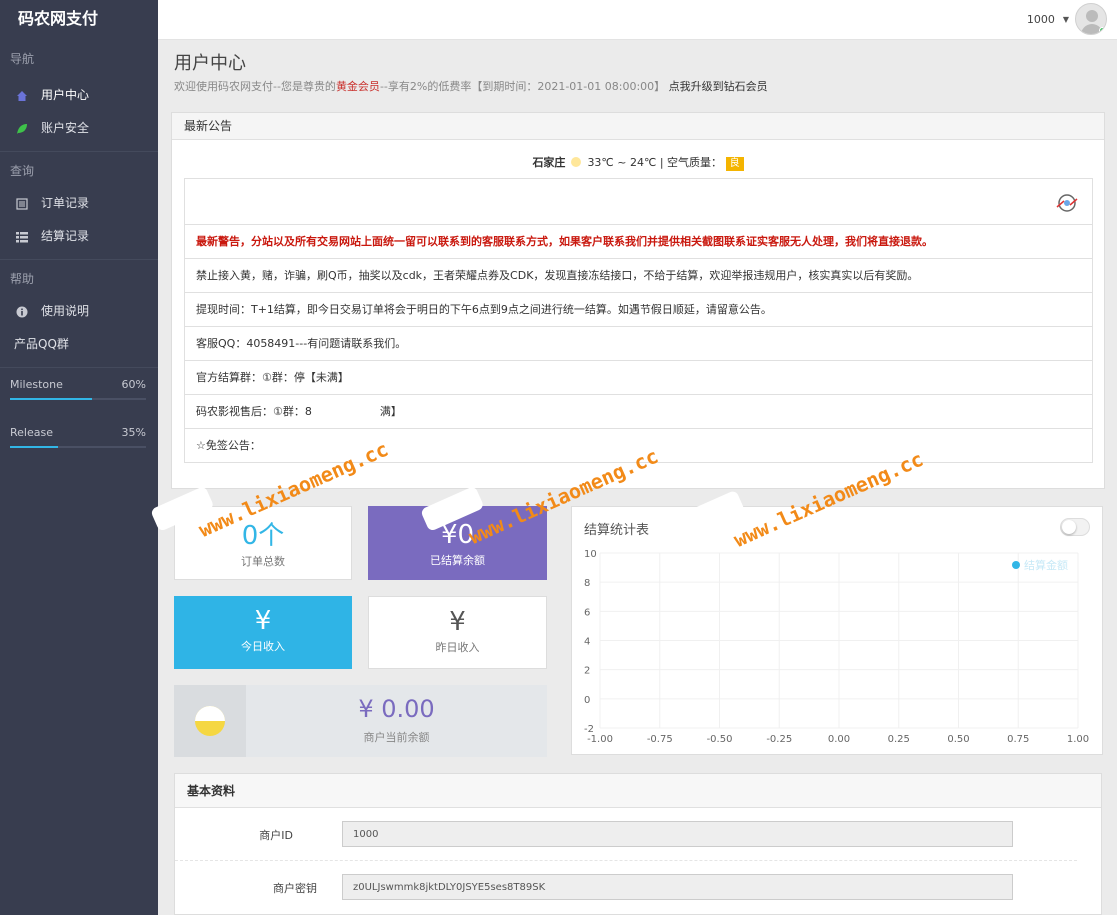 This screenshot has width=1117, height=915. What do you see at coordinates (734, 164) in the screenshot?
I see `air-quality-badge: 良` at bounding box center [734, 164].